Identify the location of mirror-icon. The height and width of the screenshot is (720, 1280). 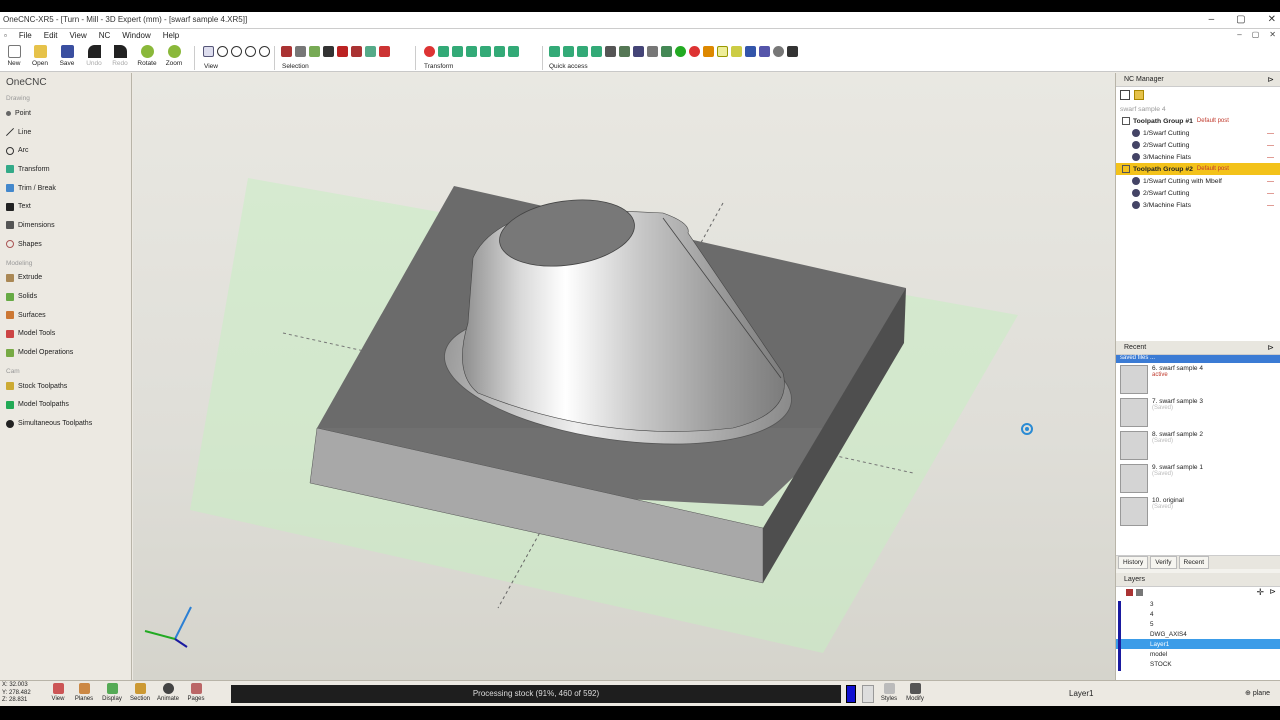
(485, 51).